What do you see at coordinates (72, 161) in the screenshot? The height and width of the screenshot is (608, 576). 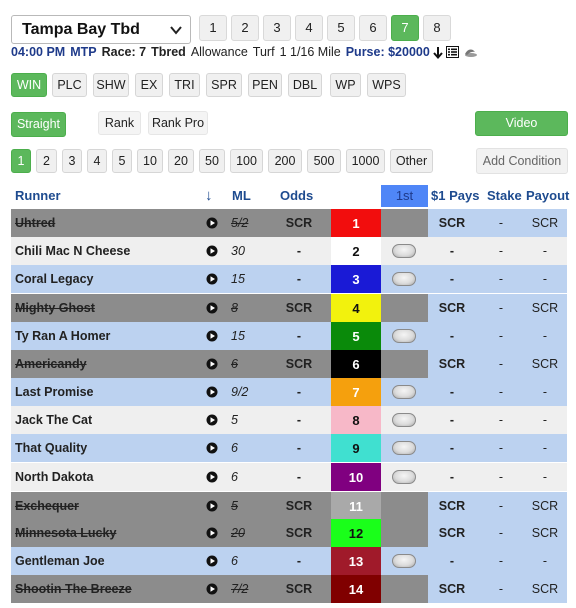 I see `amount-3-button: 3` at bounding box center [72, 161].